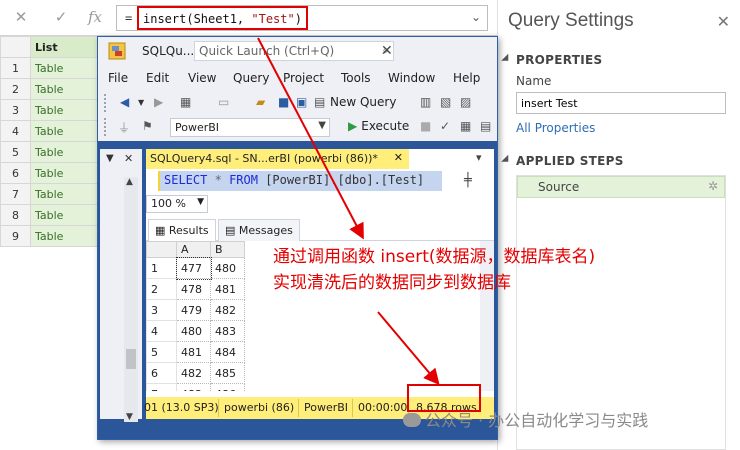 This screenshot has height=450, width=740. What do you see at coordinates (479, 157) in the screenshot?
I see `chevron-down-icon: ▾` at bounding box center [479, 157].